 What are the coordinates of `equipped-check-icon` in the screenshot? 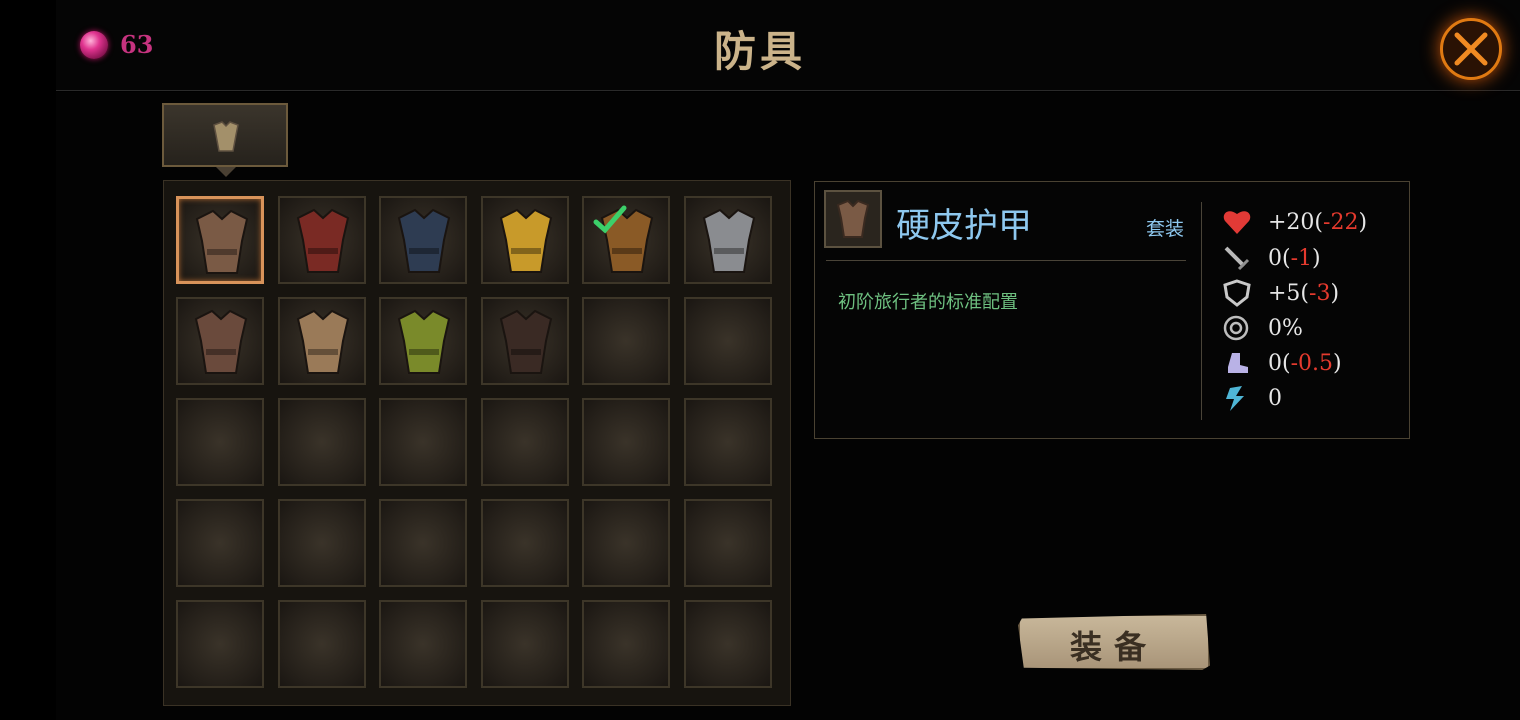 It's located at (610, 219).